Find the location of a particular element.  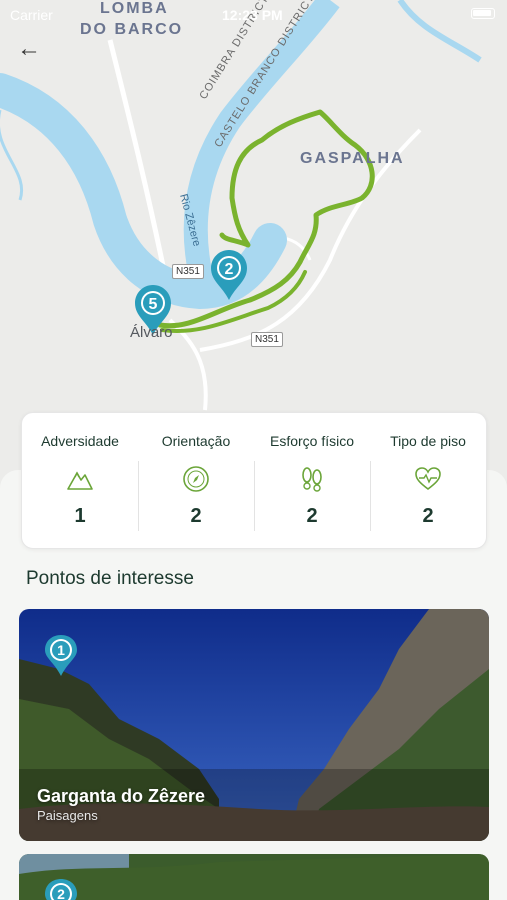

heart-pulse-icon is located at coordinates (428, 479).